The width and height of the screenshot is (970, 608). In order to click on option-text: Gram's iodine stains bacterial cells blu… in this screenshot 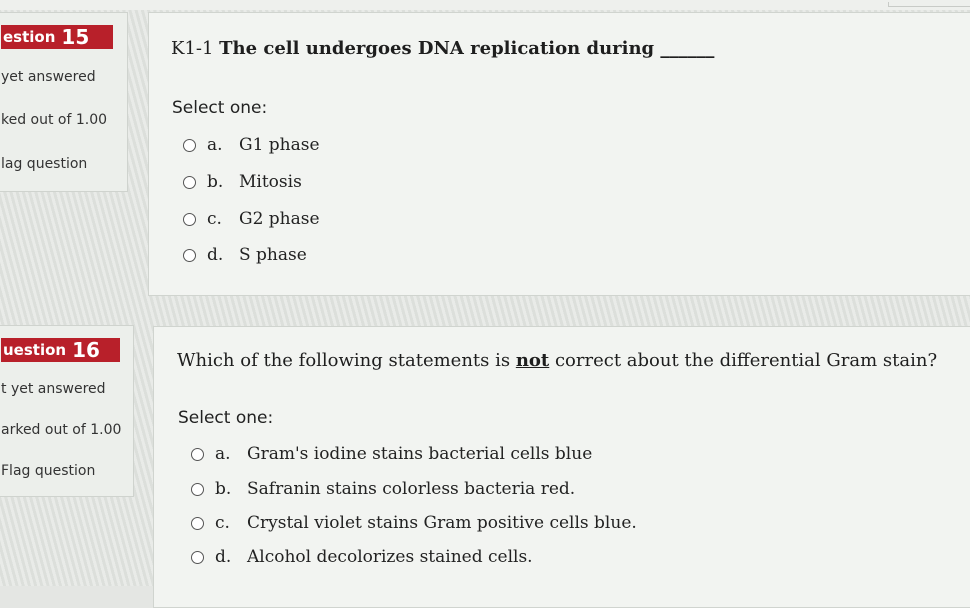, I will do `click(420, 454)`.